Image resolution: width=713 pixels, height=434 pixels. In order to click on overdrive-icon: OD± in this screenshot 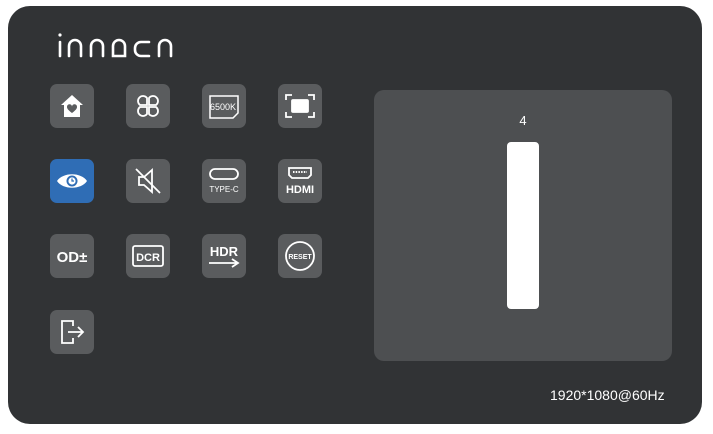, I will do `click(72, 256)`.